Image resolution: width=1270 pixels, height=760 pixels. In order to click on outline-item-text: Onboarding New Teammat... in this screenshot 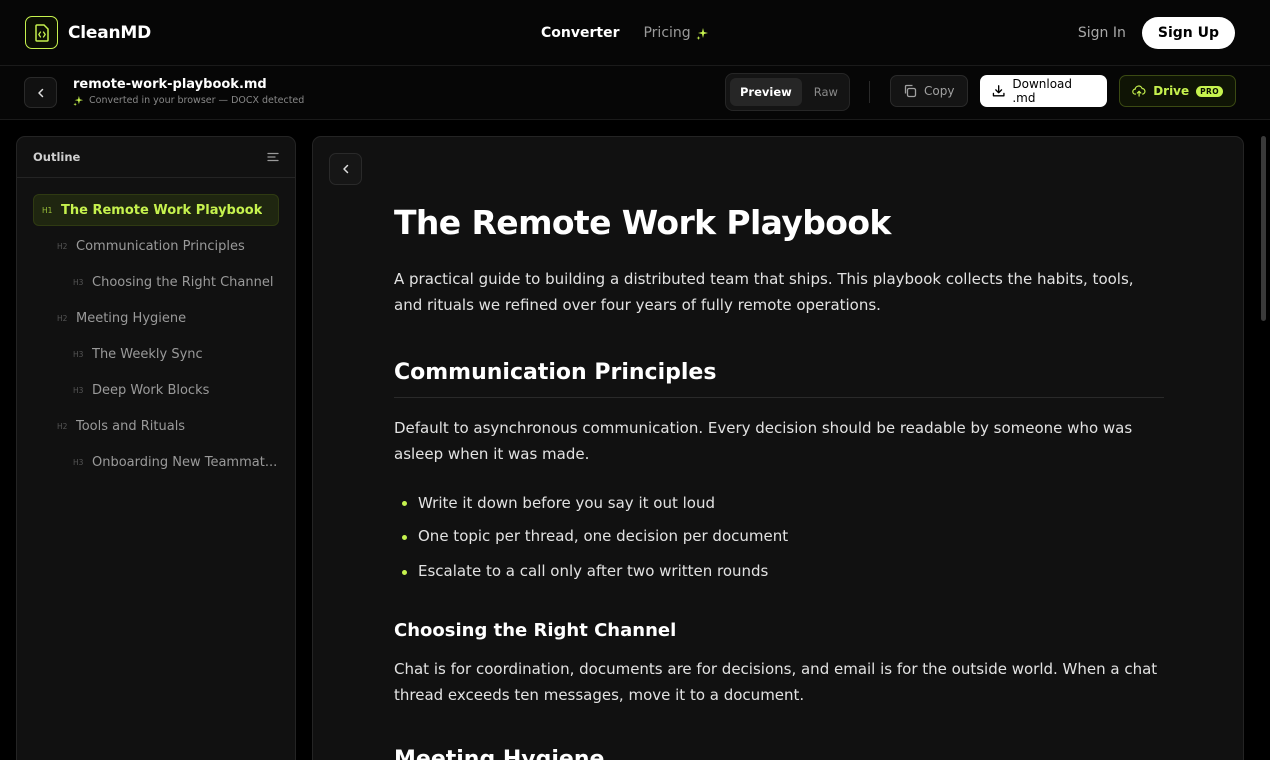, I will do `click(185, 462)`.